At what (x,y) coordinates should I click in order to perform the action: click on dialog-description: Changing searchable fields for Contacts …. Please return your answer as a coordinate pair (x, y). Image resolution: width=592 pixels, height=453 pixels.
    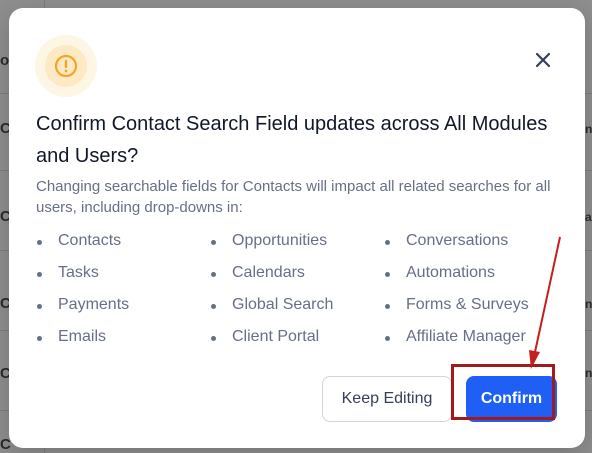
    Looking at the image, I should click on (293, 197).